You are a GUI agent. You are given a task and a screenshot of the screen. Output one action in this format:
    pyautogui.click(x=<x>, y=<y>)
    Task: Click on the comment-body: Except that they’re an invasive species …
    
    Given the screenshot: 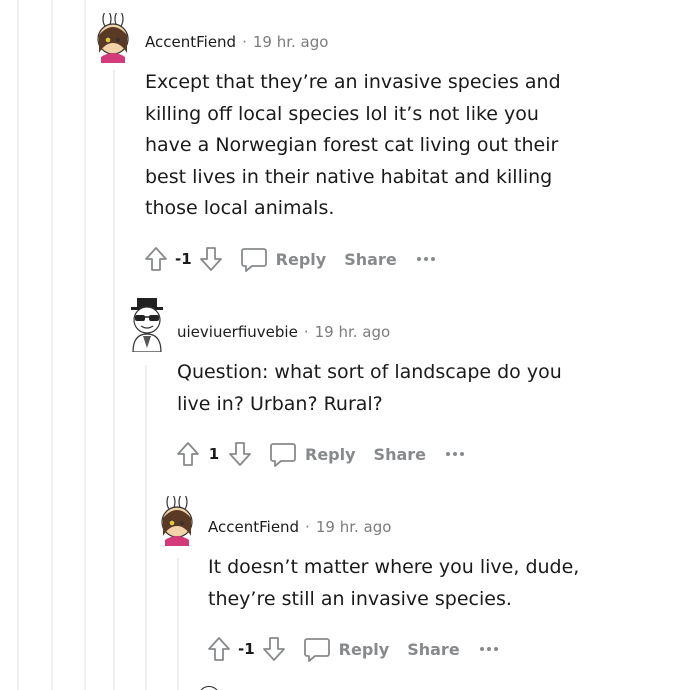 What is the action you would take?
    pyautogui.click(x=353, y=145)
    